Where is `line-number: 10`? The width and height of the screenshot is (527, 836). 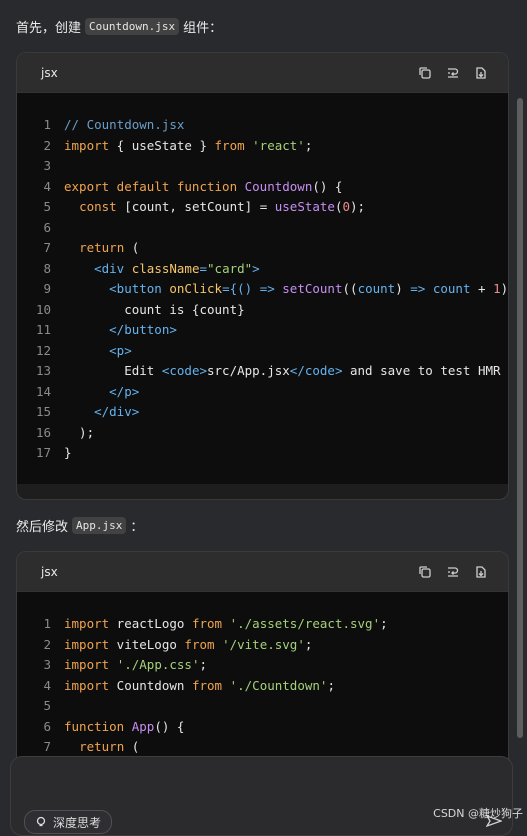 line-number: 10 is located at coordinates (43, 309).